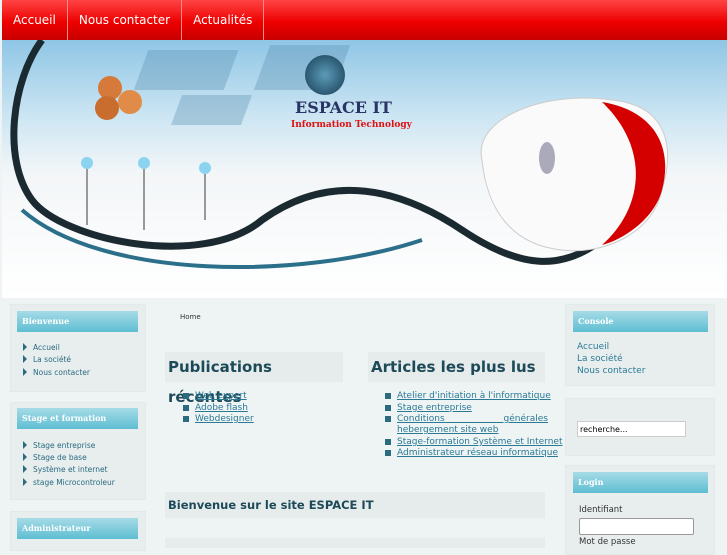 The width and height of the screenshot is (727, 555). What do you see at coordinates (631, 429) in the screenshot?
I see `search-input` at bounding box center [631, 429].